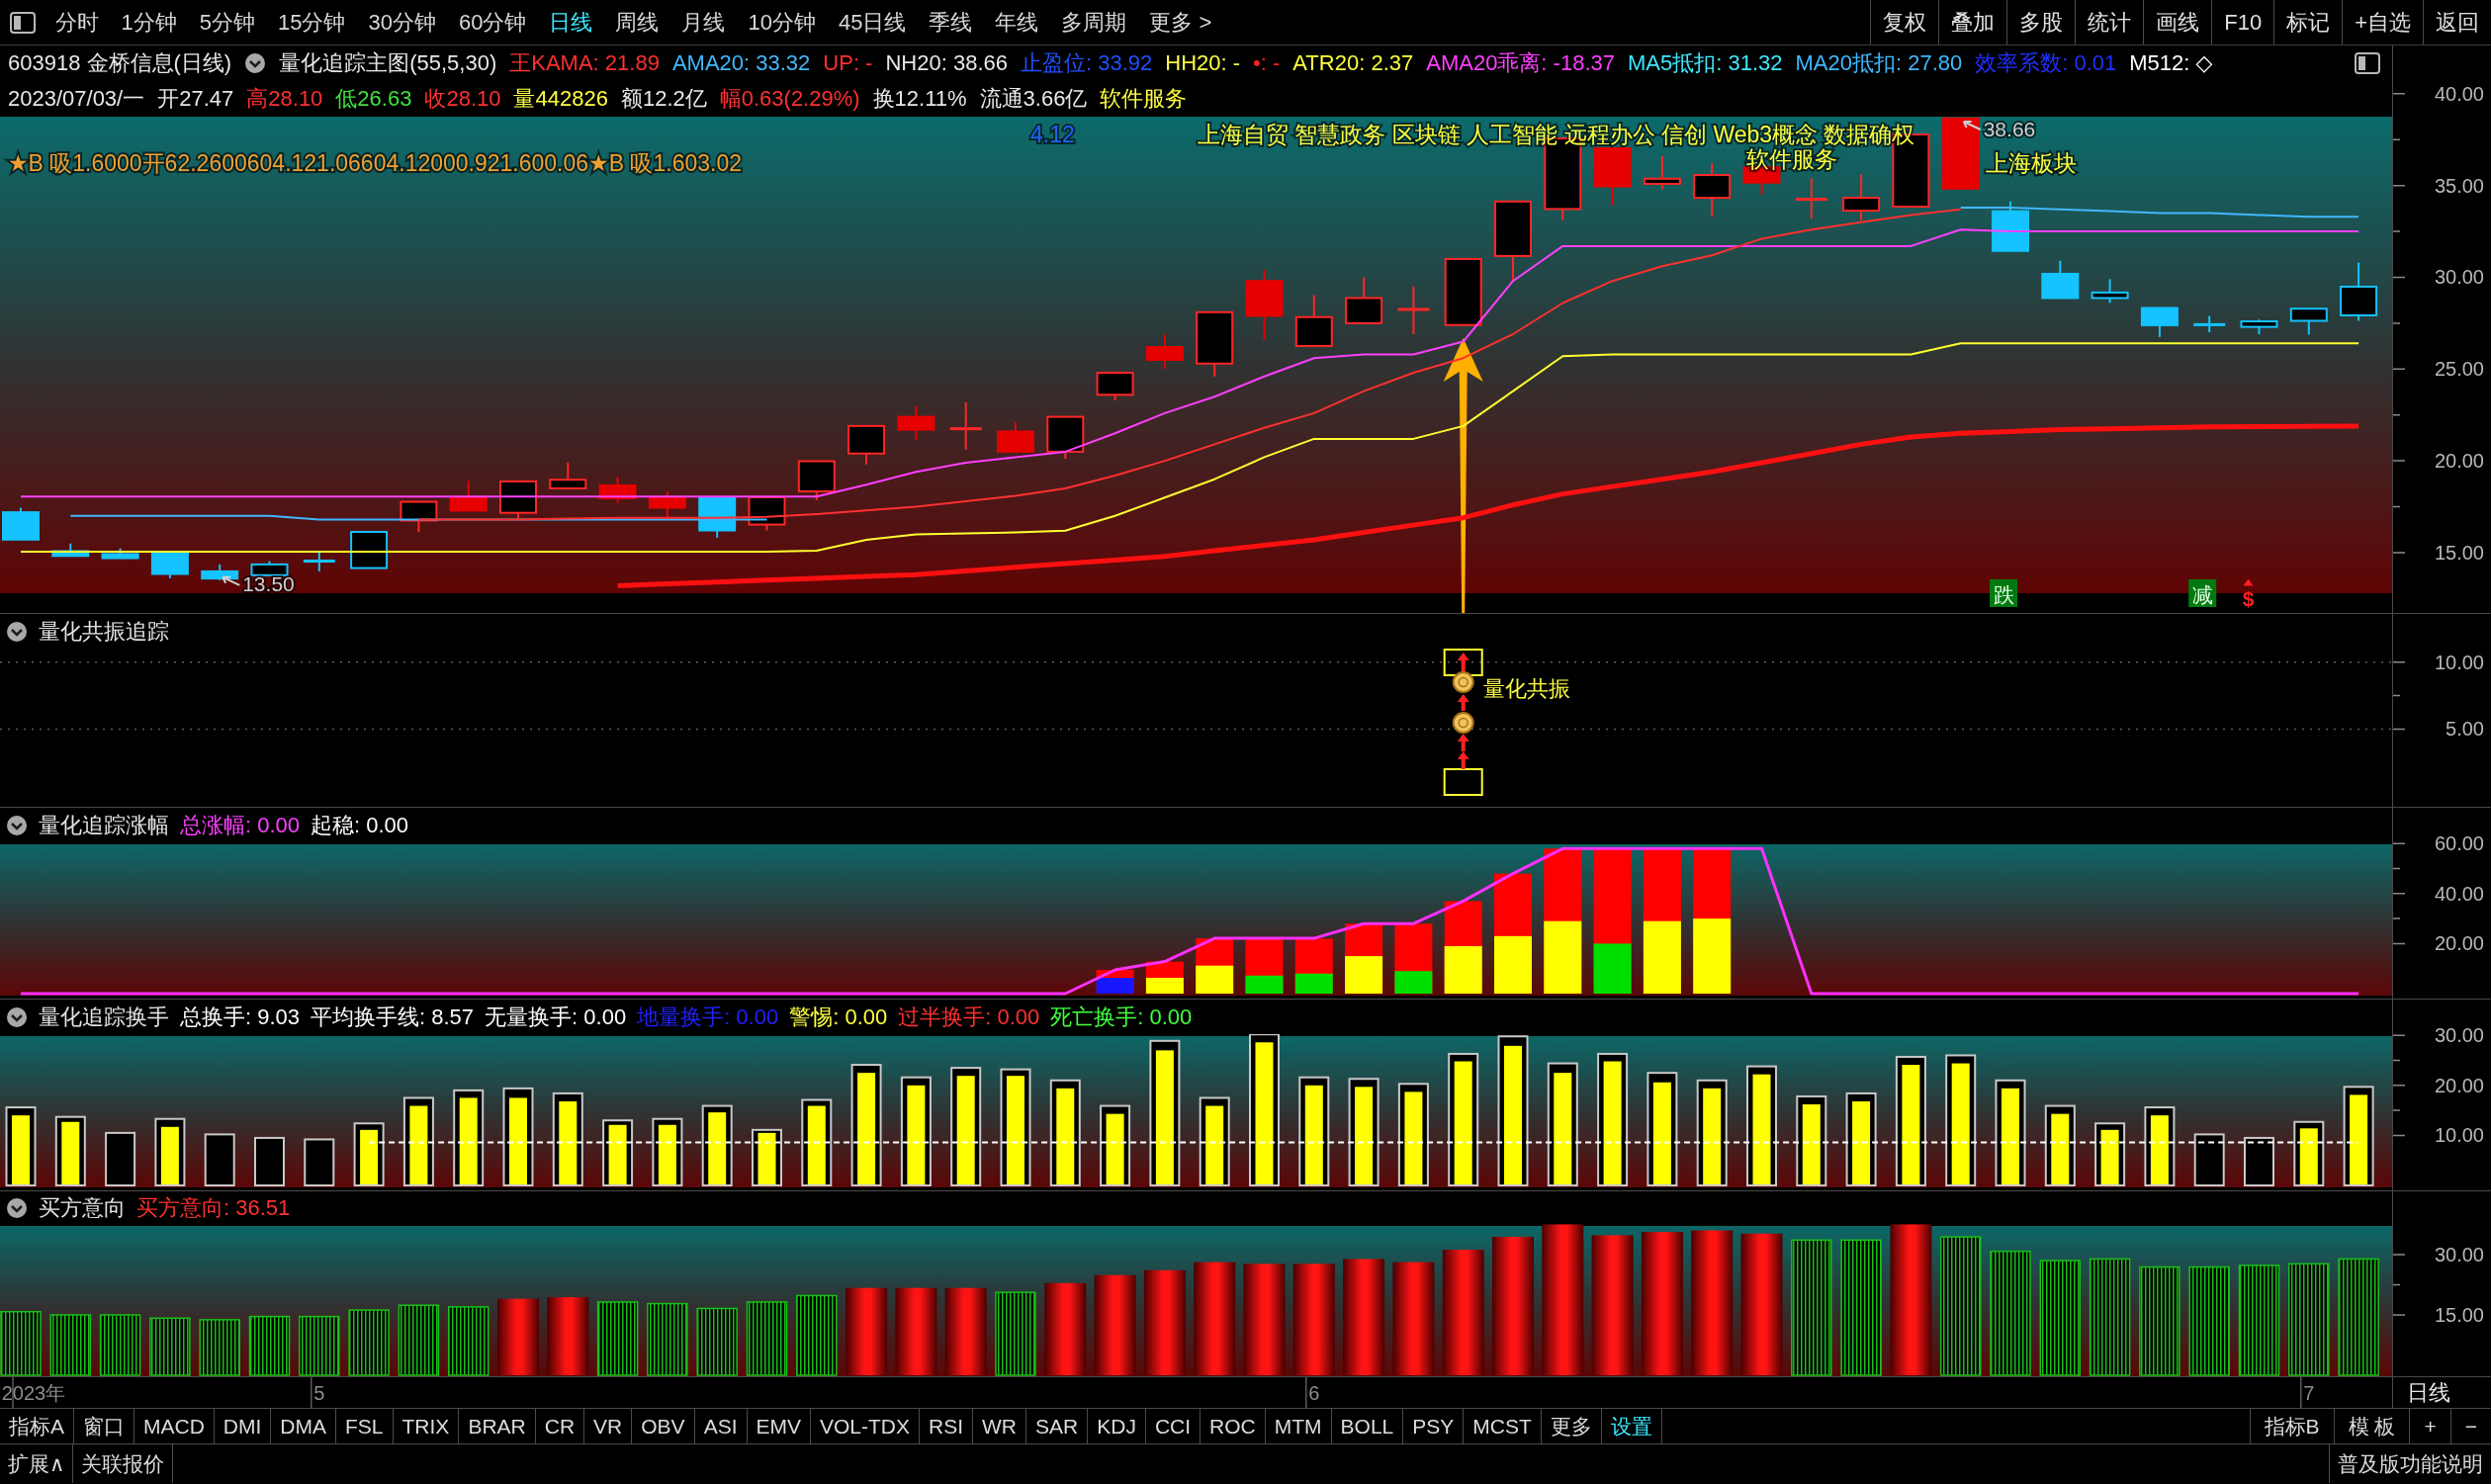 The image size is (2491, 1484). I want to click on side-button: 模 板, so click(2371, 1426).